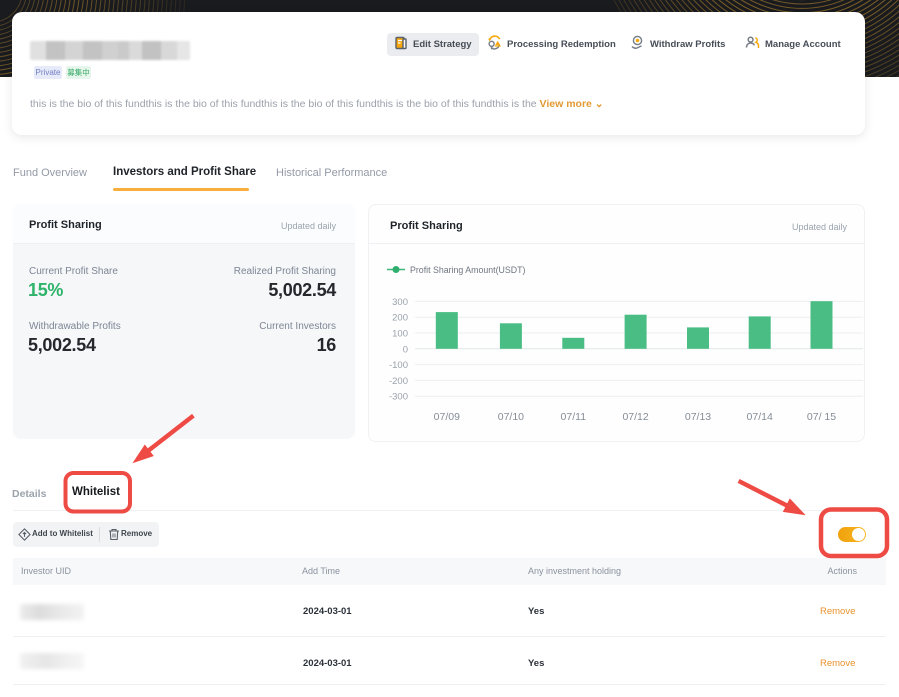 This screenshot has height=697, width=899. Describe the element at coordinates (398, 381) in the screenshot. I see `svg-text: -200` at that location.